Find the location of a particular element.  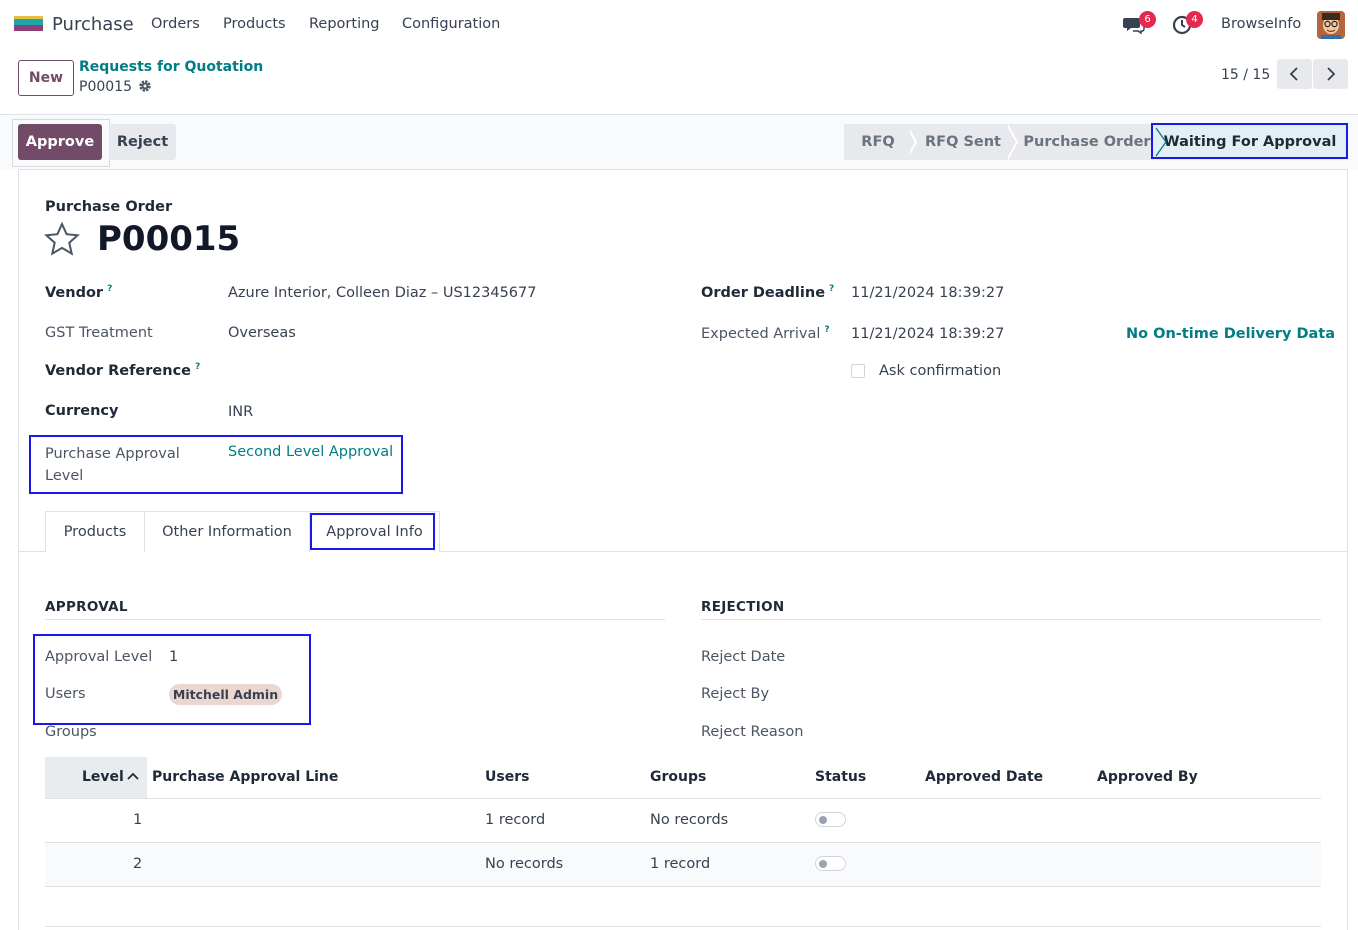

new-button: New is located at coordinates (46, 78).